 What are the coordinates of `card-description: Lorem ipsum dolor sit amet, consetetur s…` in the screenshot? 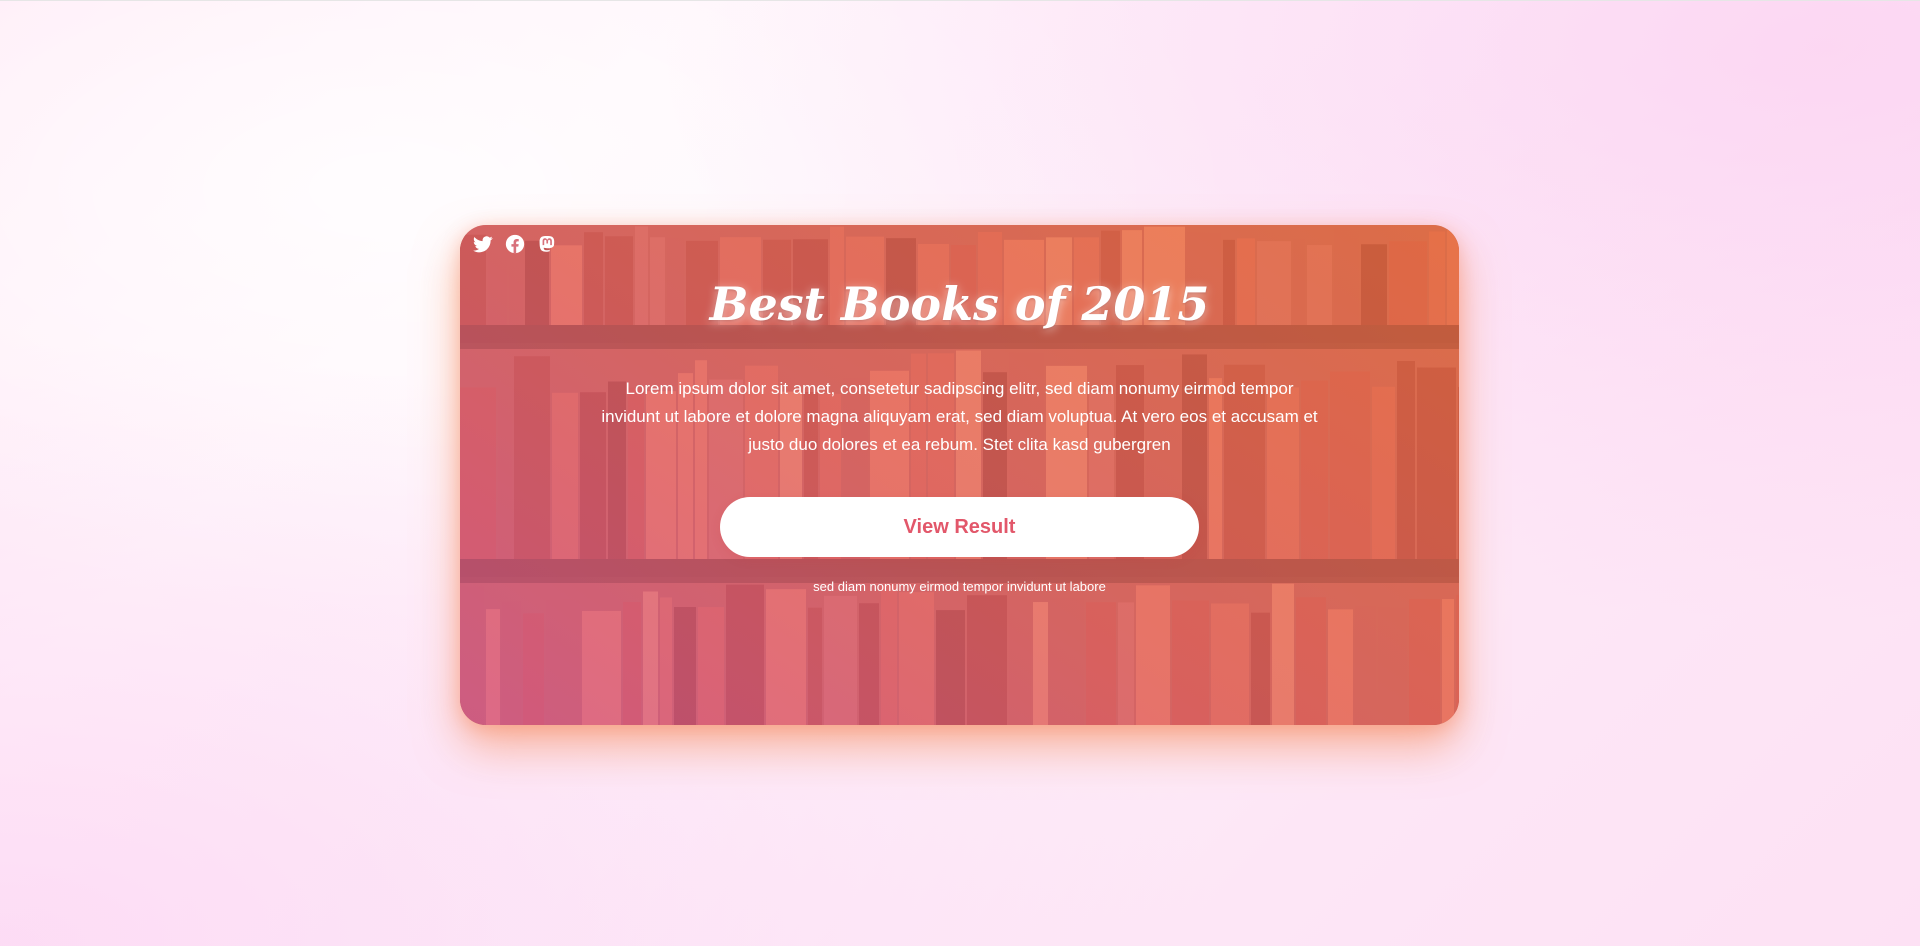 It's located at (959, 416).